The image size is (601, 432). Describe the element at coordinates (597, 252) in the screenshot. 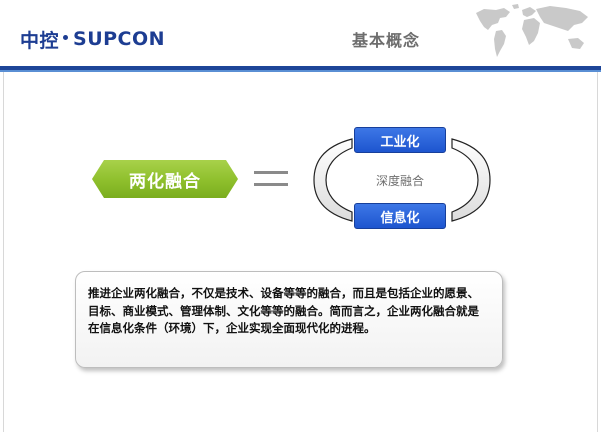

I see `frame-right` at that location.